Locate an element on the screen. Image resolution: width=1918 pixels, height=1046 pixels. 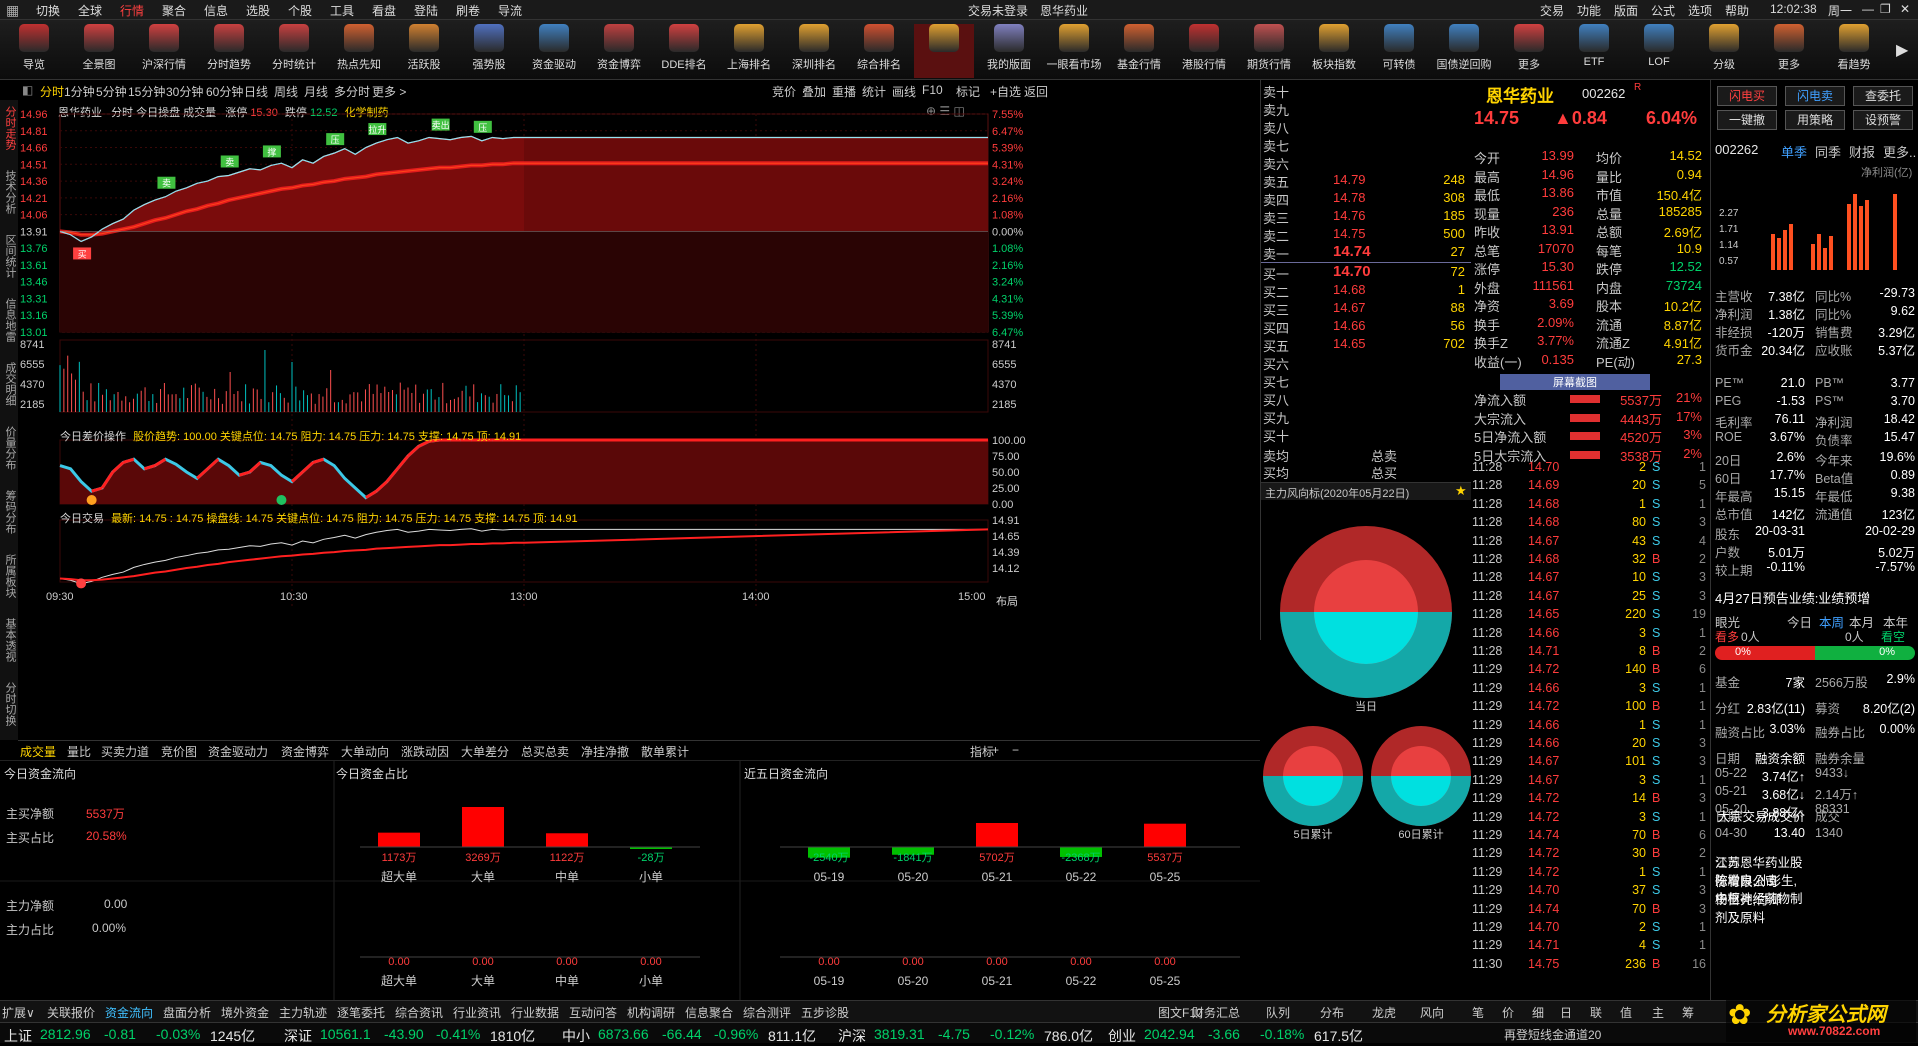
layout-button: 布局 is located at coordinates (1007, 601).